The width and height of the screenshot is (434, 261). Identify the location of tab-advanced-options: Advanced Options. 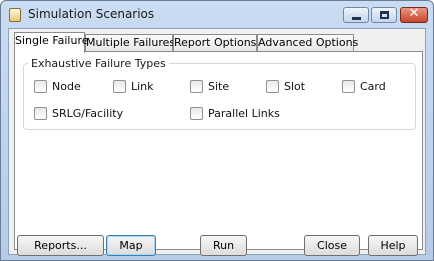
(307, 43).